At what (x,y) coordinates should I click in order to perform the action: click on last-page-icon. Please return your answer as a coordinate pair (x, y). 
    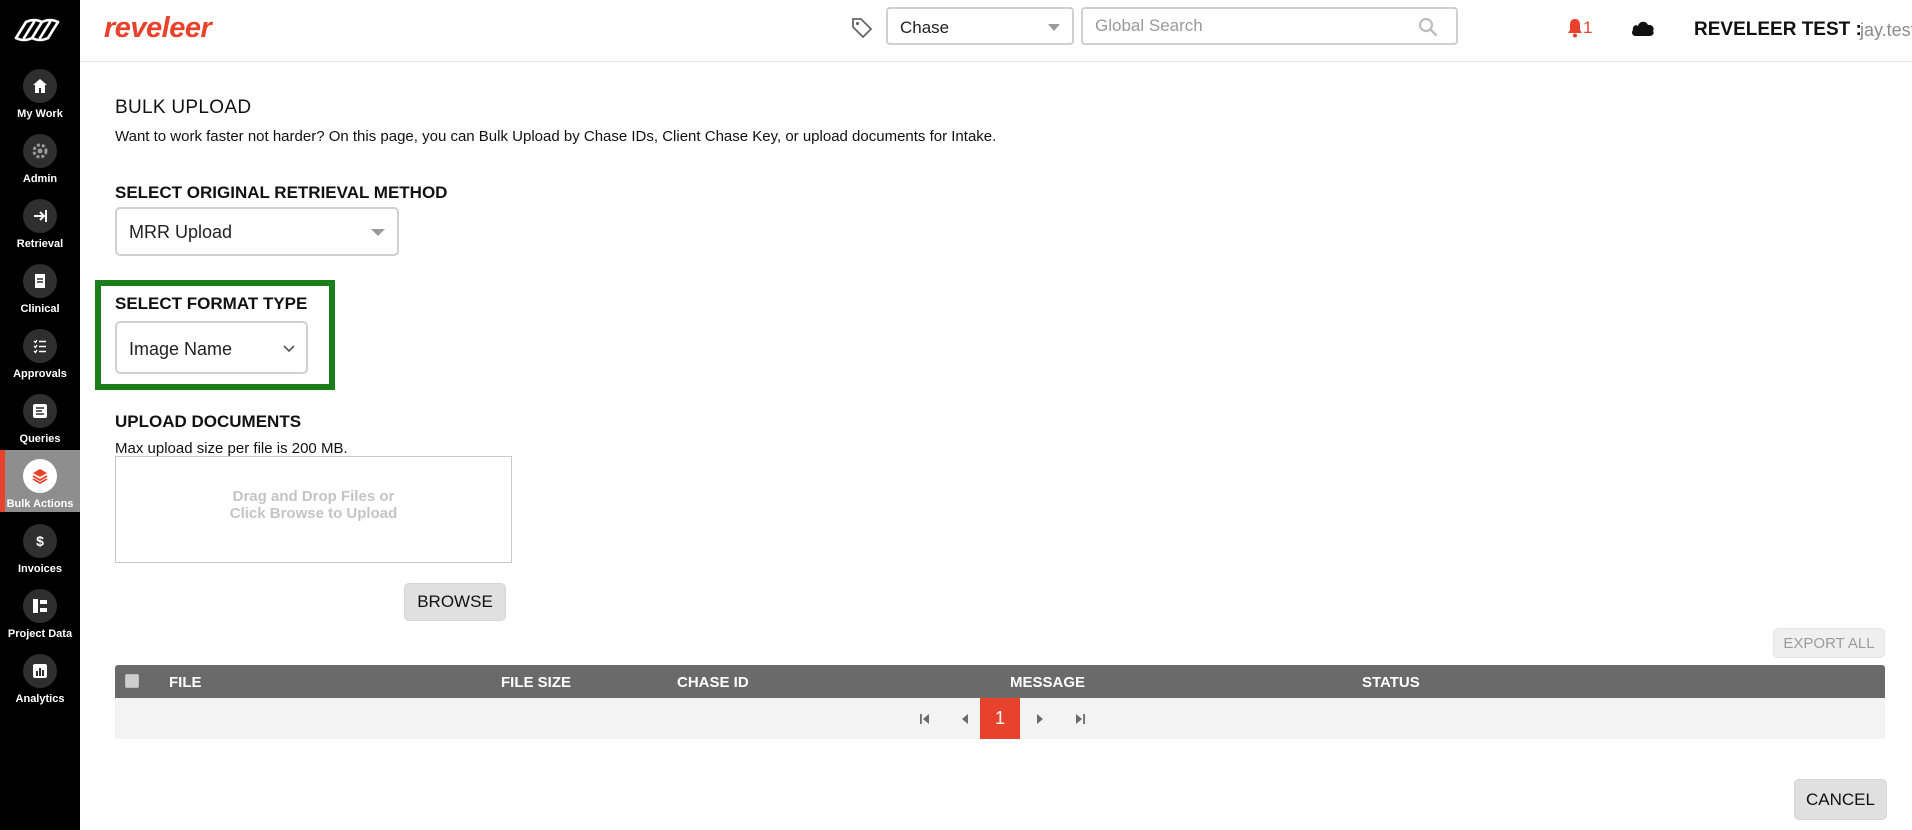
    Looking at the image, I should click on (1080, 718).